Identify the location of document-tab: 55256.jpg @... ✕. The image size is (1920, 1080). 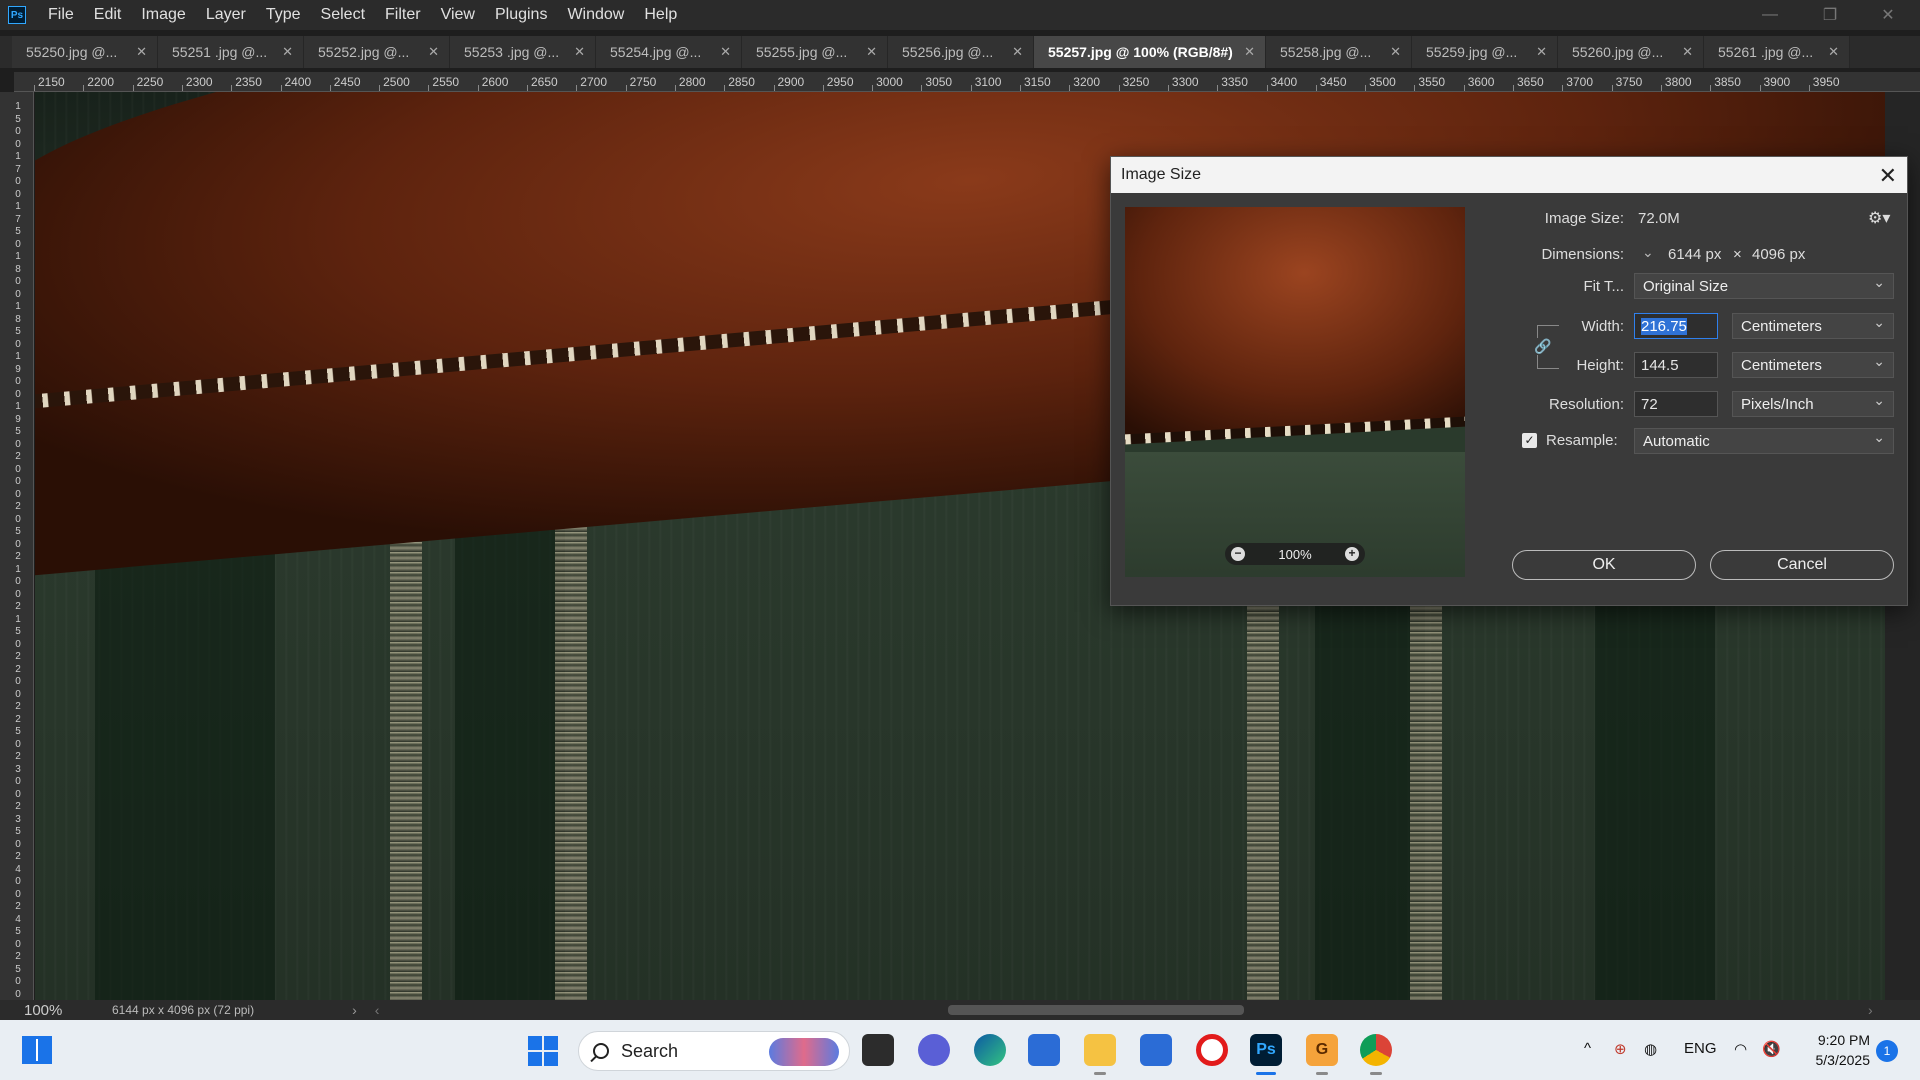
(961, 52).